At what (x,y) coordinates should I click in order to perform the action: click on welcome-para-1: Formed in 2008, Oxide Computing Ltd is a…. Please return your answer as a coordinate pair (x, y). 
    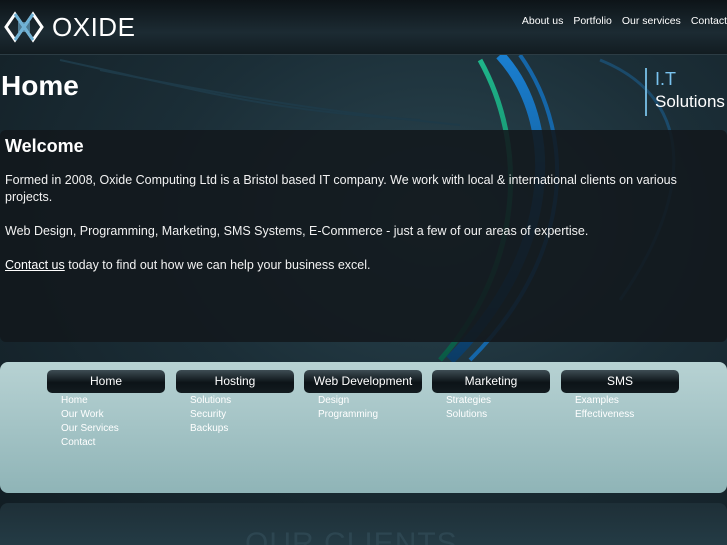
    Looking at the image, I should click on (341, 188).